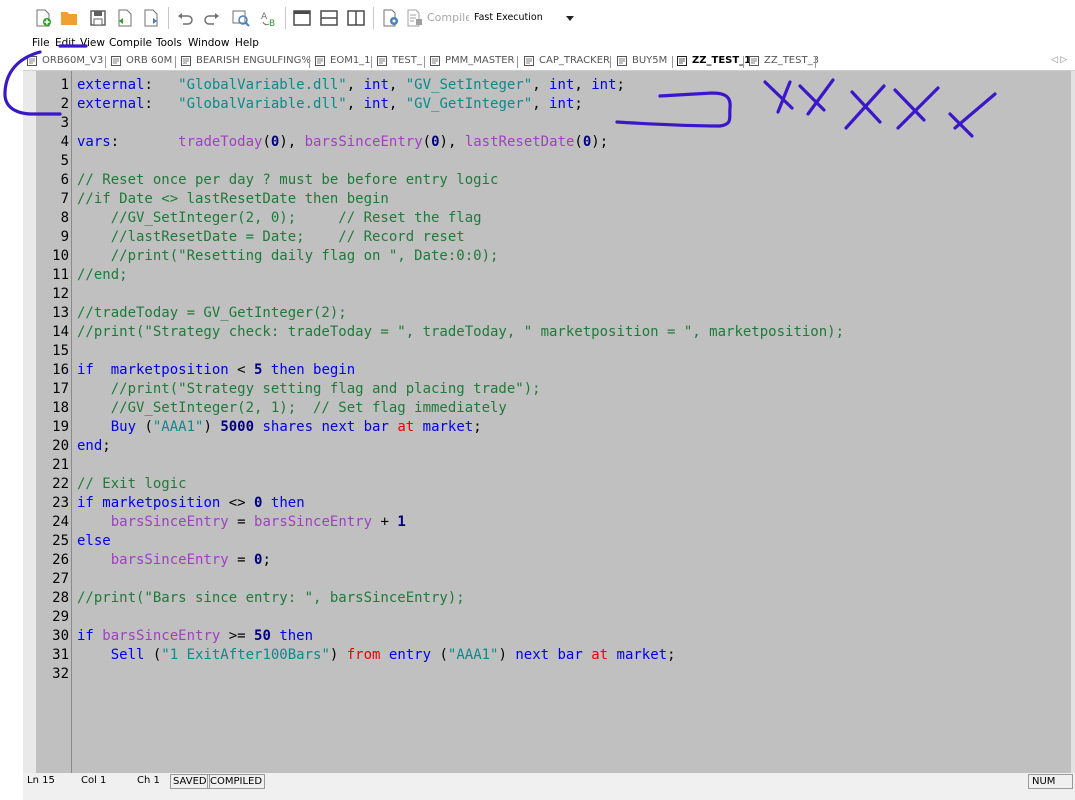  I want to click on properties-icon, so click(391, 18).